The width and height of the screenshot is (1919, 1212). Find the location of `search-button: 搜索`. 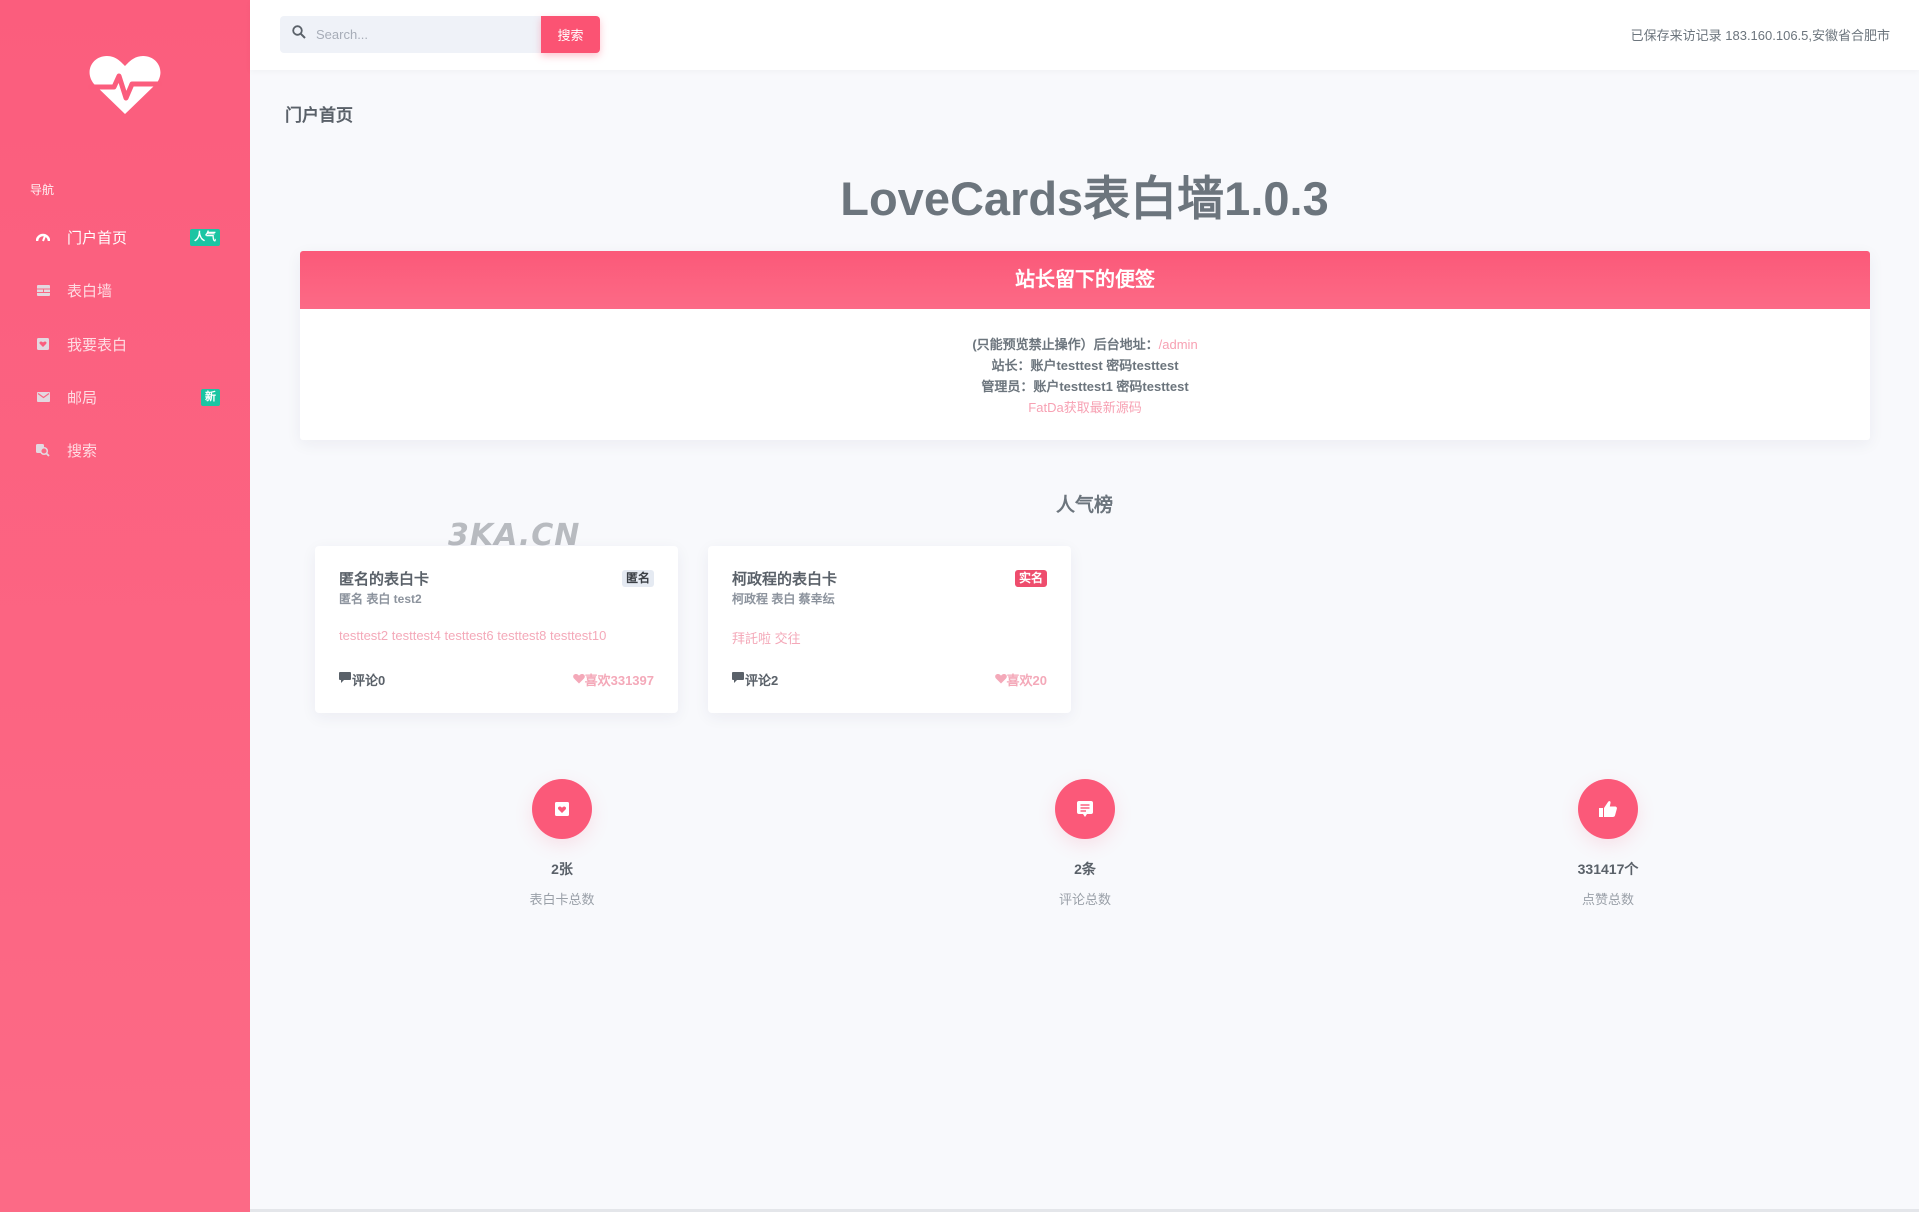

search-button: 搜索 is located at coordinates (570, 34).